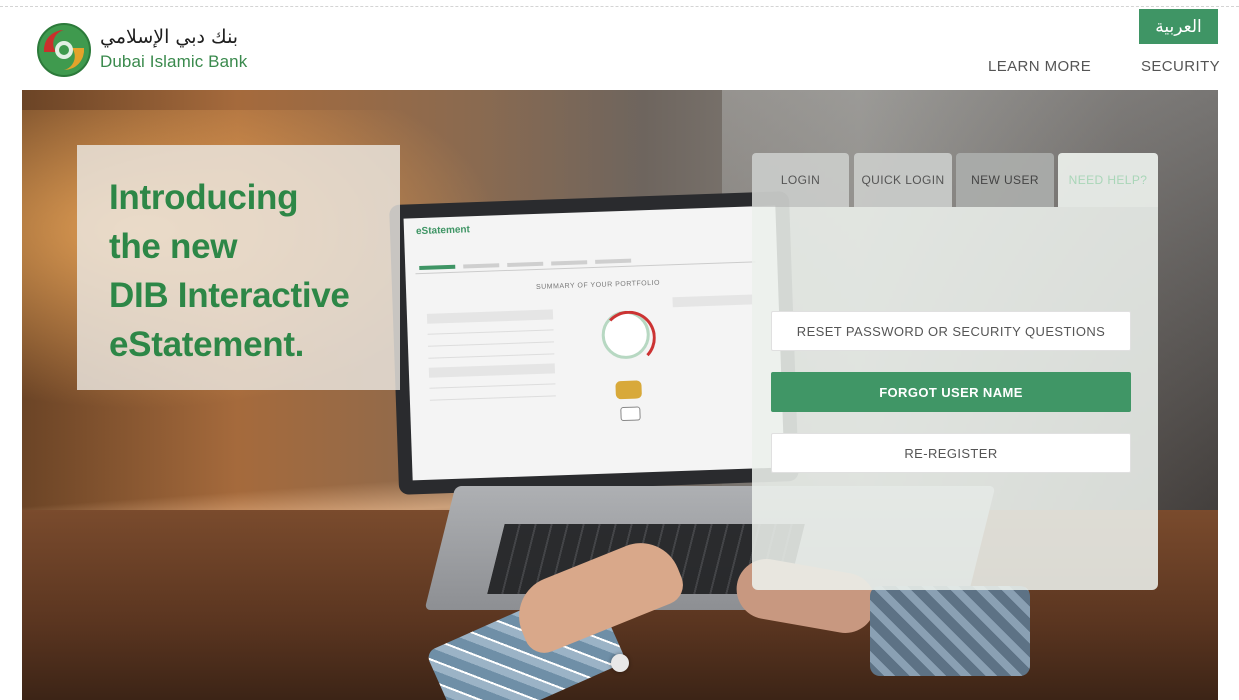 The width and height of the screenshot is (1239, 700). I want to click on laptop-screen: eStatement SUMMARY OF YOUR PORTFOLIO, so click(594, 343).